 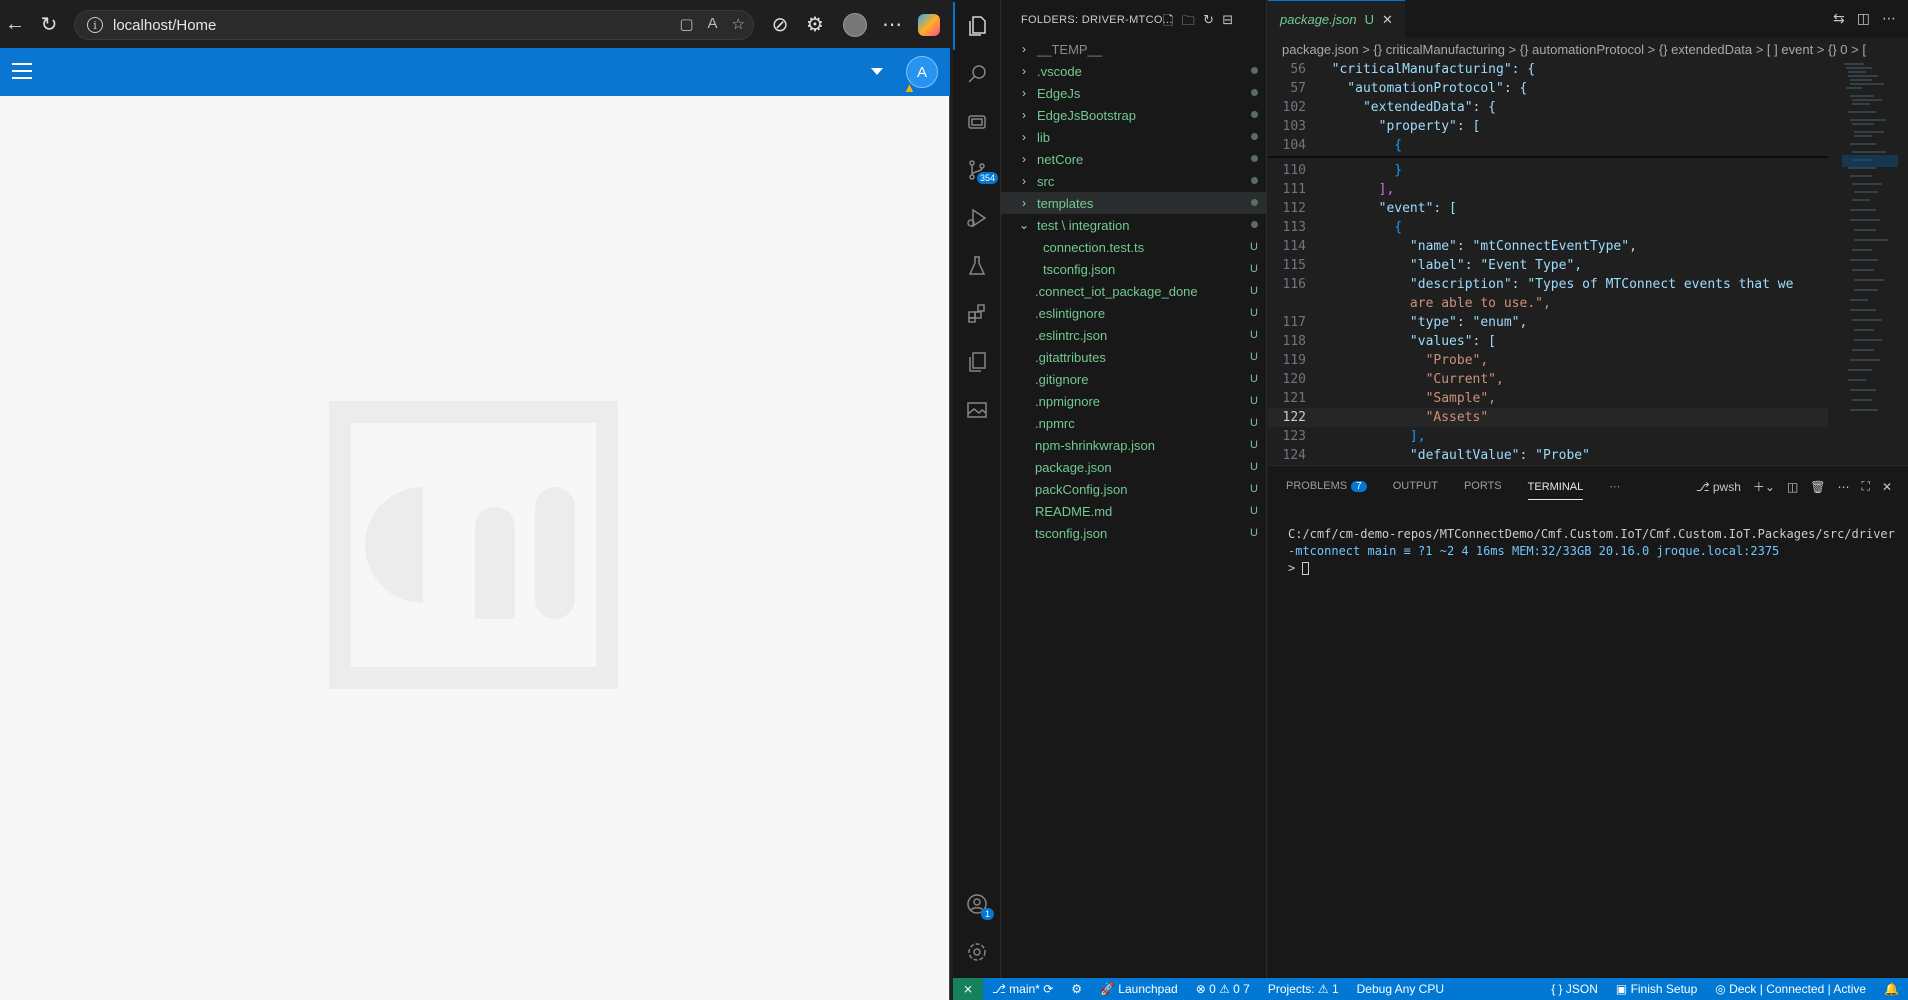 What do you see at coordinates (1134, 445) in the screenshot?
I see `tree-file-npm-shrinkwrap: npm-shrinkwrap.json U` at bounding box center [1134, 445].